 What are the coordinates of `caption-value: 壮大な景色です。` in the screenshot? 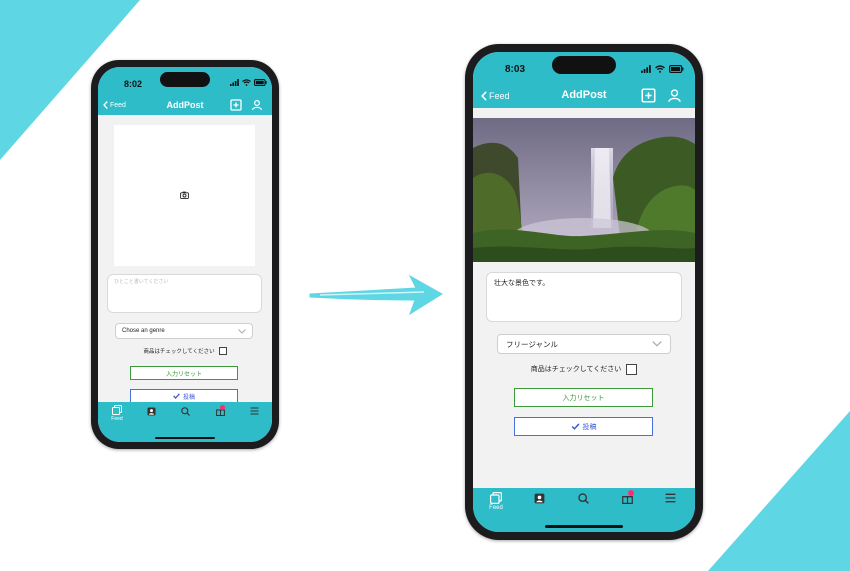 It's located at (522, 283).